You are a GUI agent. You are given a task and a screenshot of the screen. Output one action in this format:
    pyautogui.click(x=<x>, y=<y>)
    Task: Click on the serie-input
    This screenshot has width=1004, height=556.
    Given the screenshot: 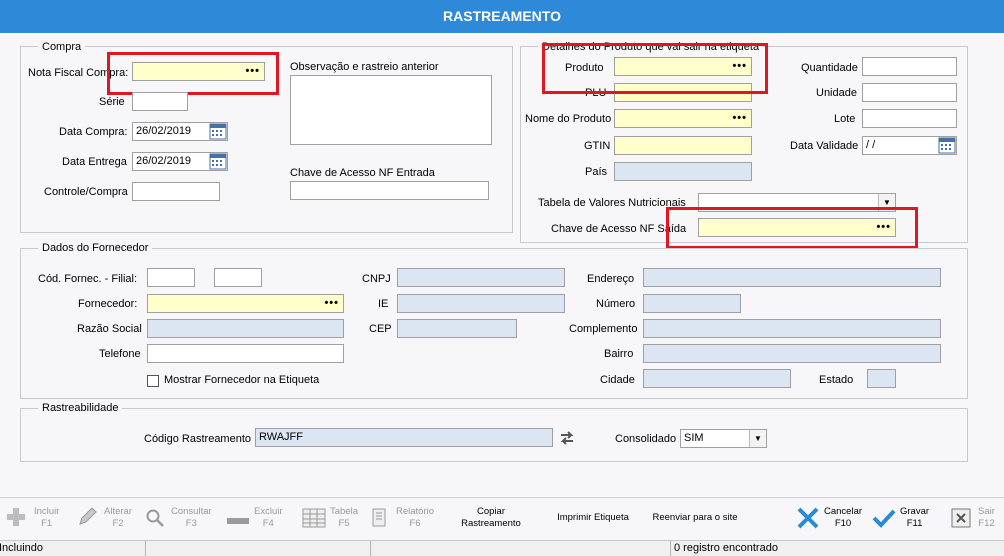 What is the action you would take?
    pyautogui.click(x=160, y=101)
    